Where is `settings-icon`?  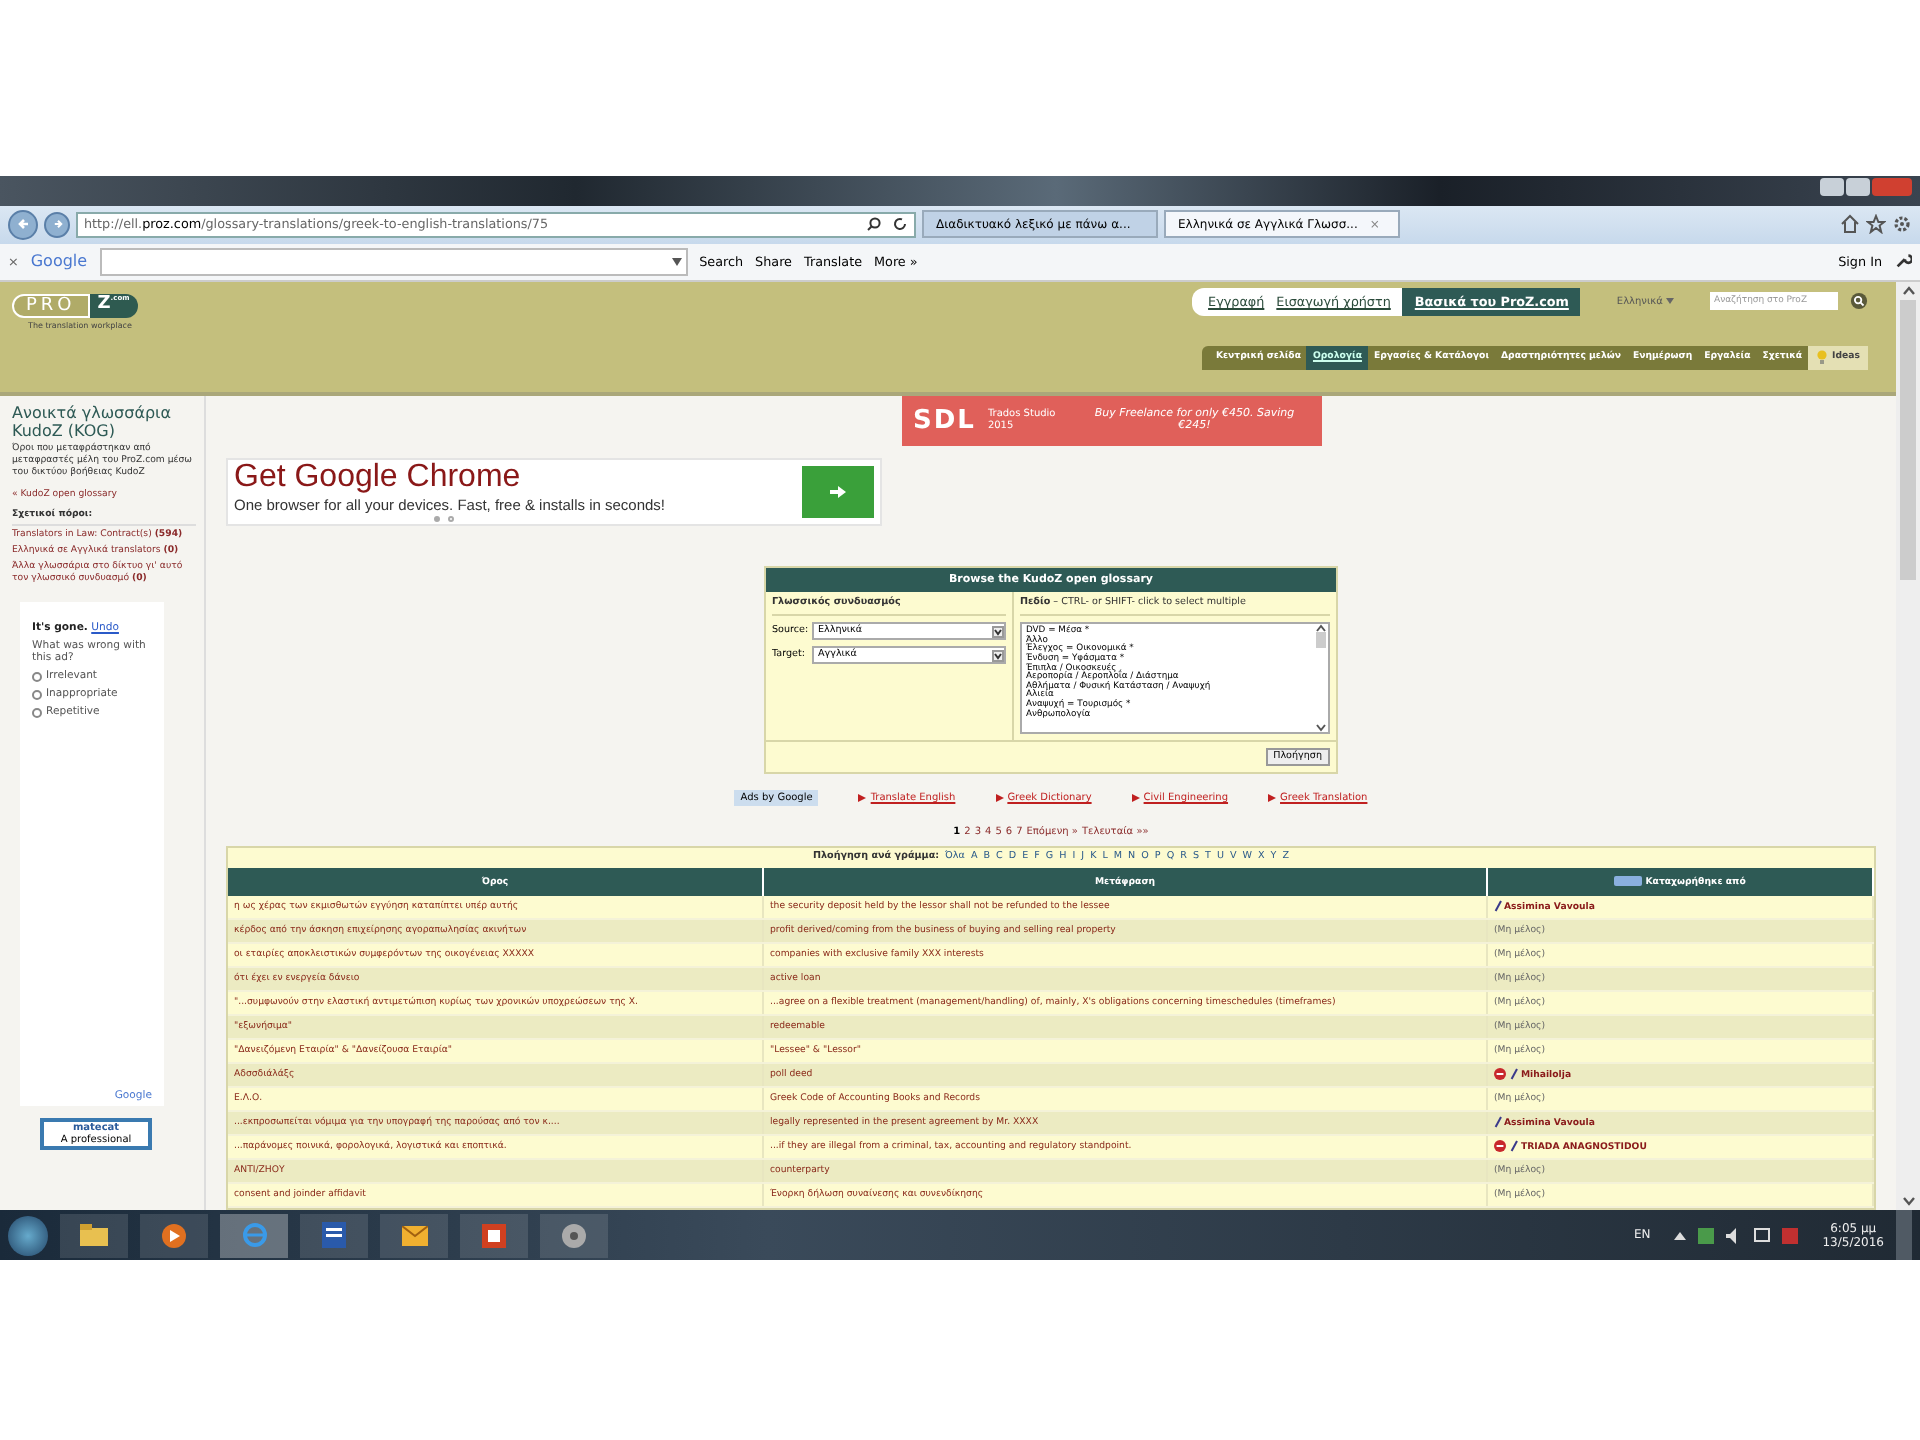 settings-icon is located at coordinates (1902, 224).